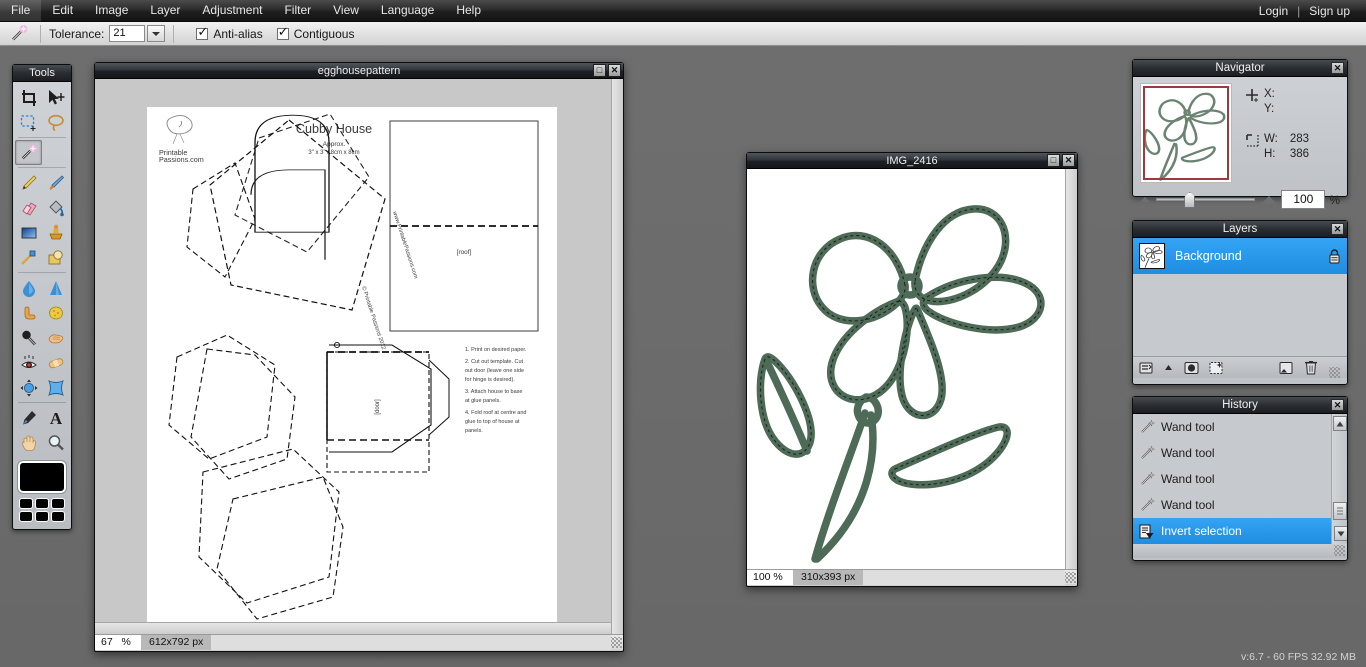 This screenshot has height=667, width=1366. I want to click on zoom-value-img2416: 100 %, so click(770, 577).